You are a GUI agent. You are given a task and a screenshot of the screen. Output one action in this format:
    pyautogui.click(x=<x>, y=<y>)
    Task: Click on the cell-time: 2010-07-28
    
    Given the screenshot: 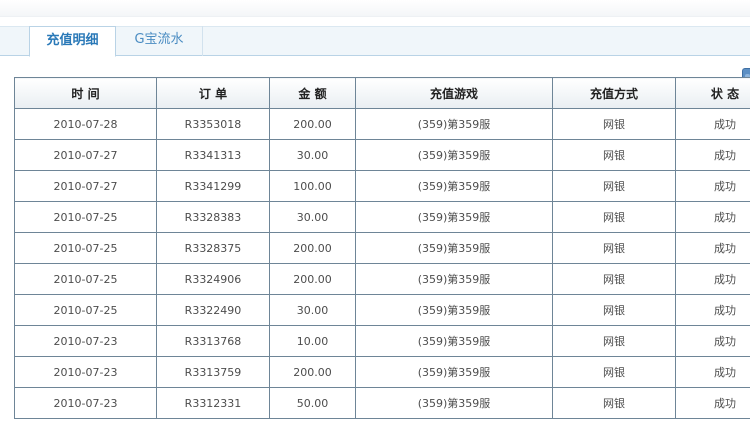 What is the action you would take?
    pyautogui.click(x=85, y=124)
    